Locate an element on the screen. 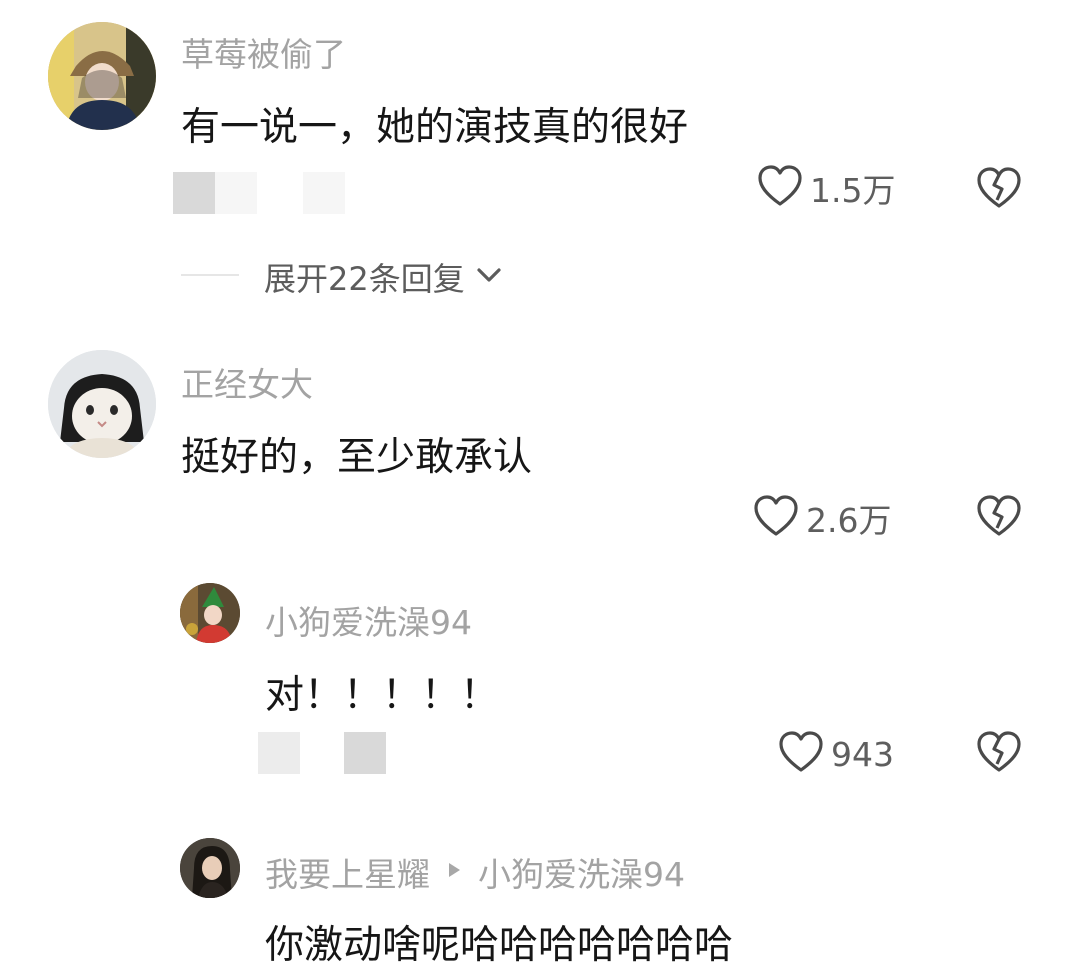 This screenshot has width=1080, height=975. expand-divider is located at coordinates (210, 275).